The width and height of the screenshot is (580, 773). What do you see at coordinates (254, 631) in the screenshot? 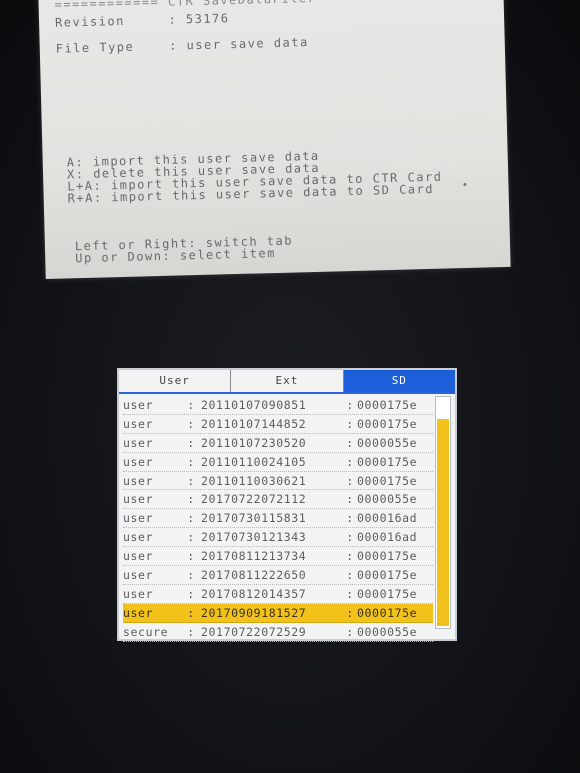
I see `save-timestamp: 20170722072529` at bounding box center [254, 631].